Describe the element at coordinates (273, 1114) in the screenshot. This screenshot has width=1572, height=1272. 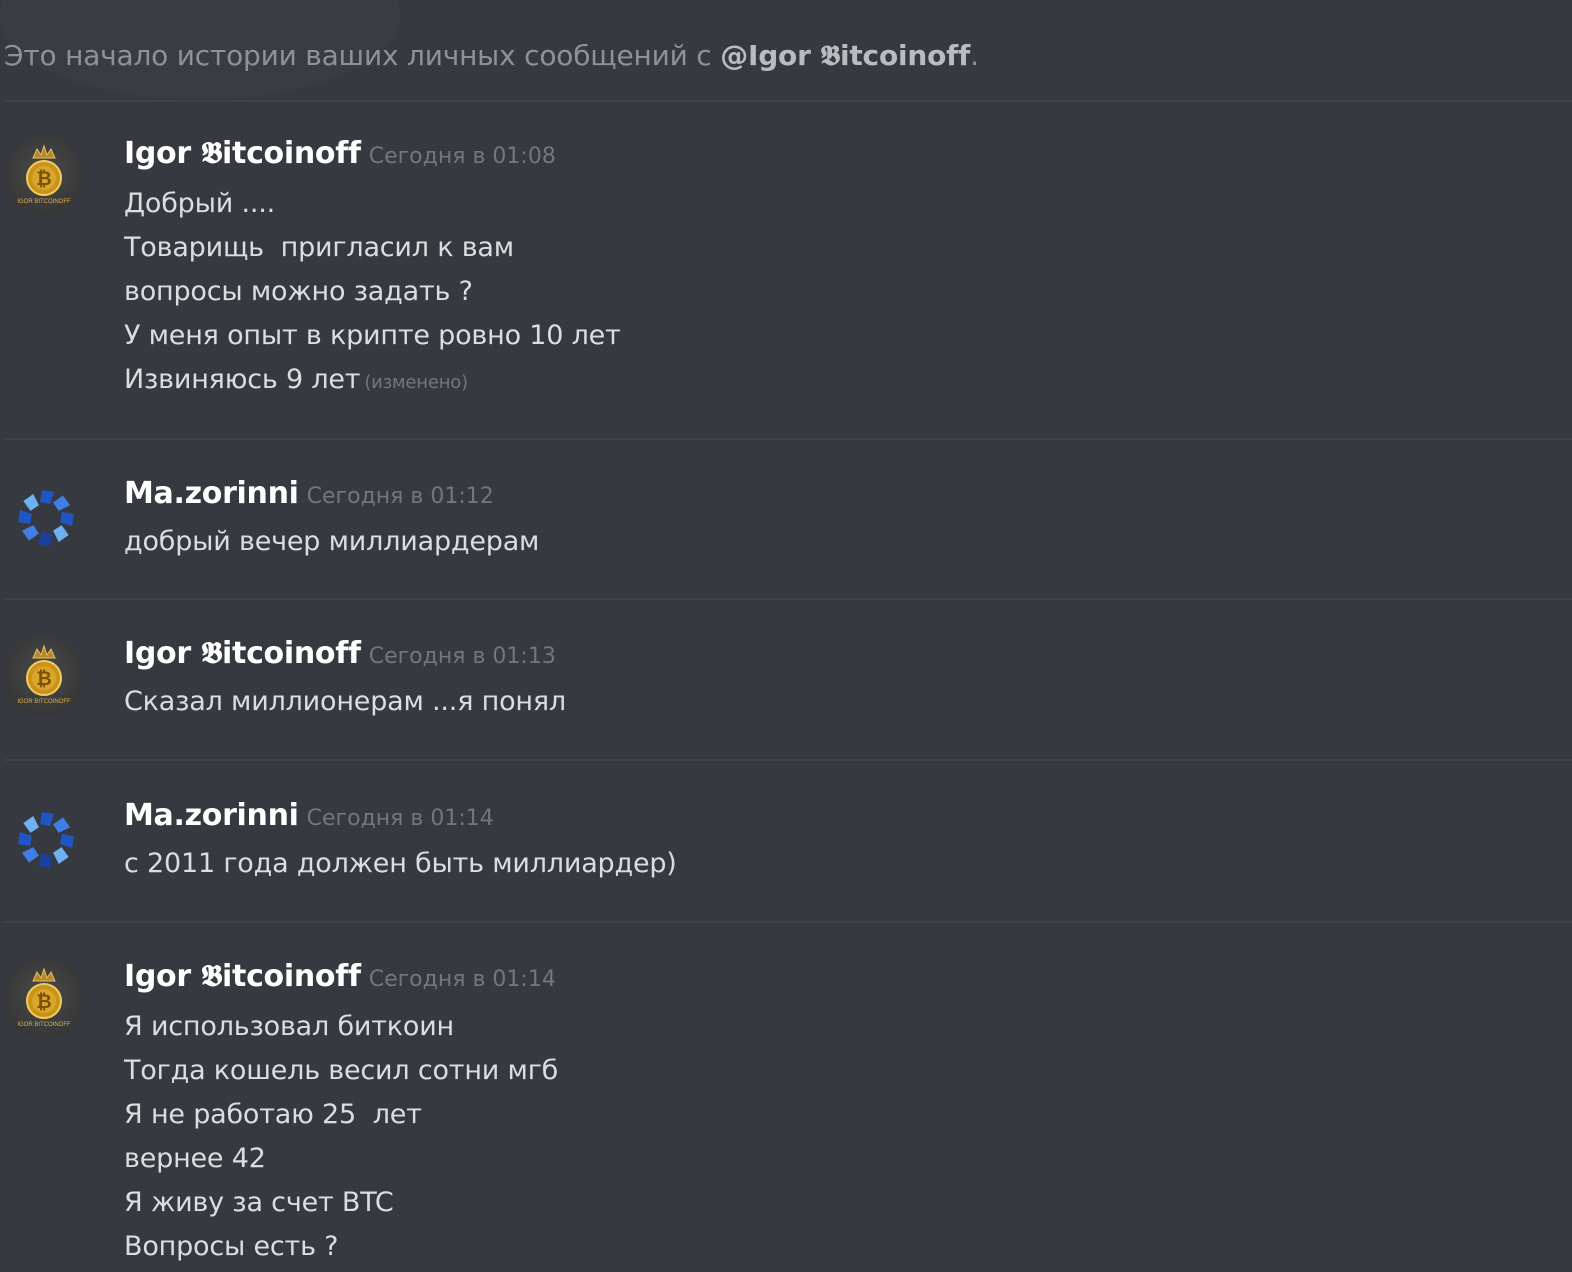
I see `message-line: Я не работаю 25 лет` at that location.